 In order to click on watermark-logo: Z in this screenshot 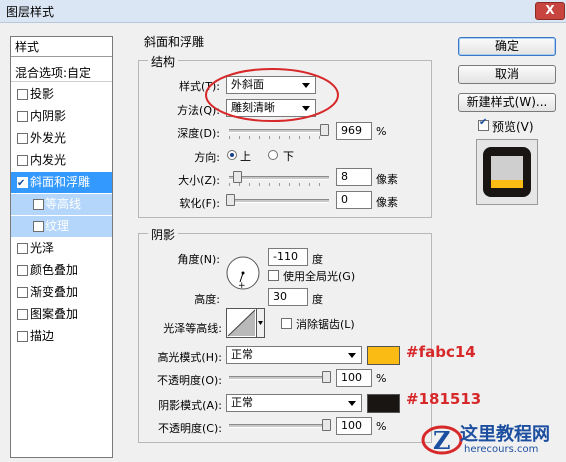, I will do `click(442, 440)`.